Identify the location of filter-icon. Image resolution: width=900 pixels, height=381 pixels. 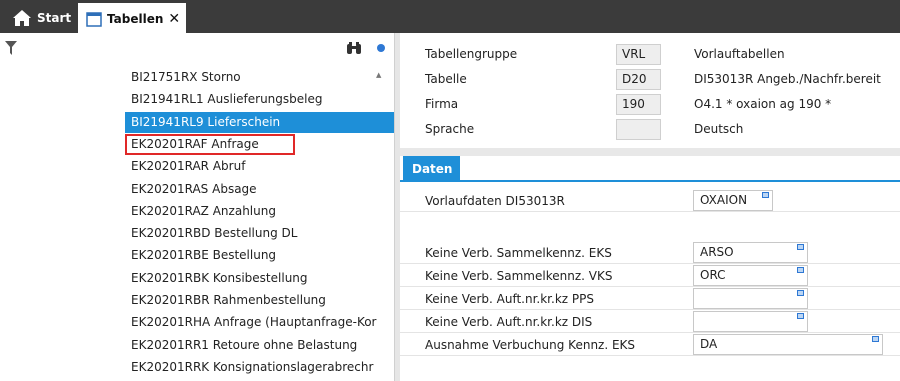
(11, 48).